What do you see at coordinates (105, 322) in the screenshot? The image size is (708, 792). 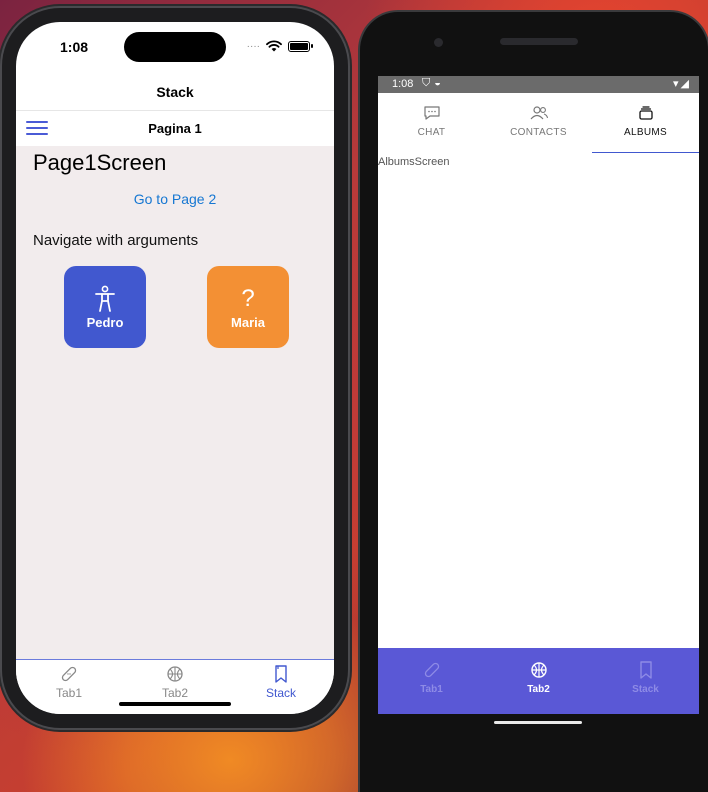 I see `pedro-label: Pedro` at bounding box center [105, 322].